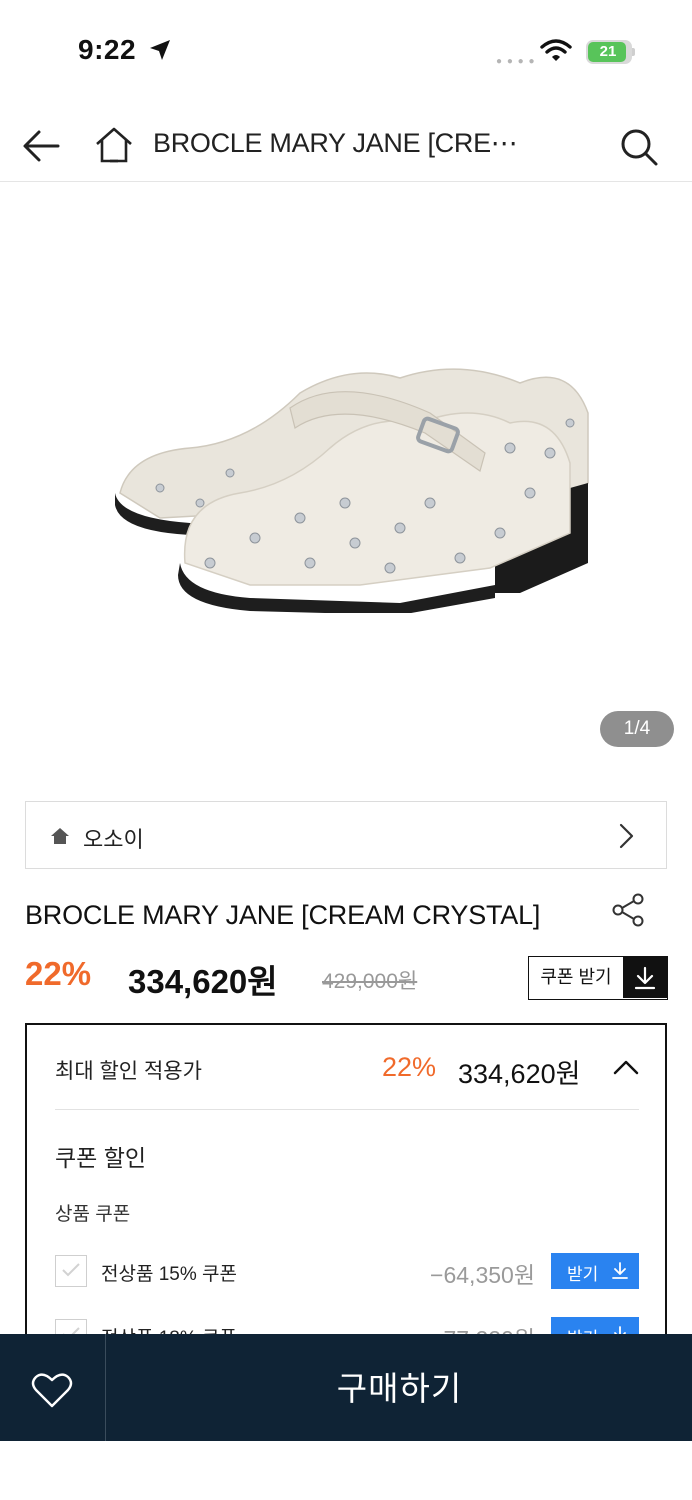 This screenshot has width=692, height=1500. Describe the element at coordinates (352, 490) in the screenshot. I see `shoe-image` at that location.